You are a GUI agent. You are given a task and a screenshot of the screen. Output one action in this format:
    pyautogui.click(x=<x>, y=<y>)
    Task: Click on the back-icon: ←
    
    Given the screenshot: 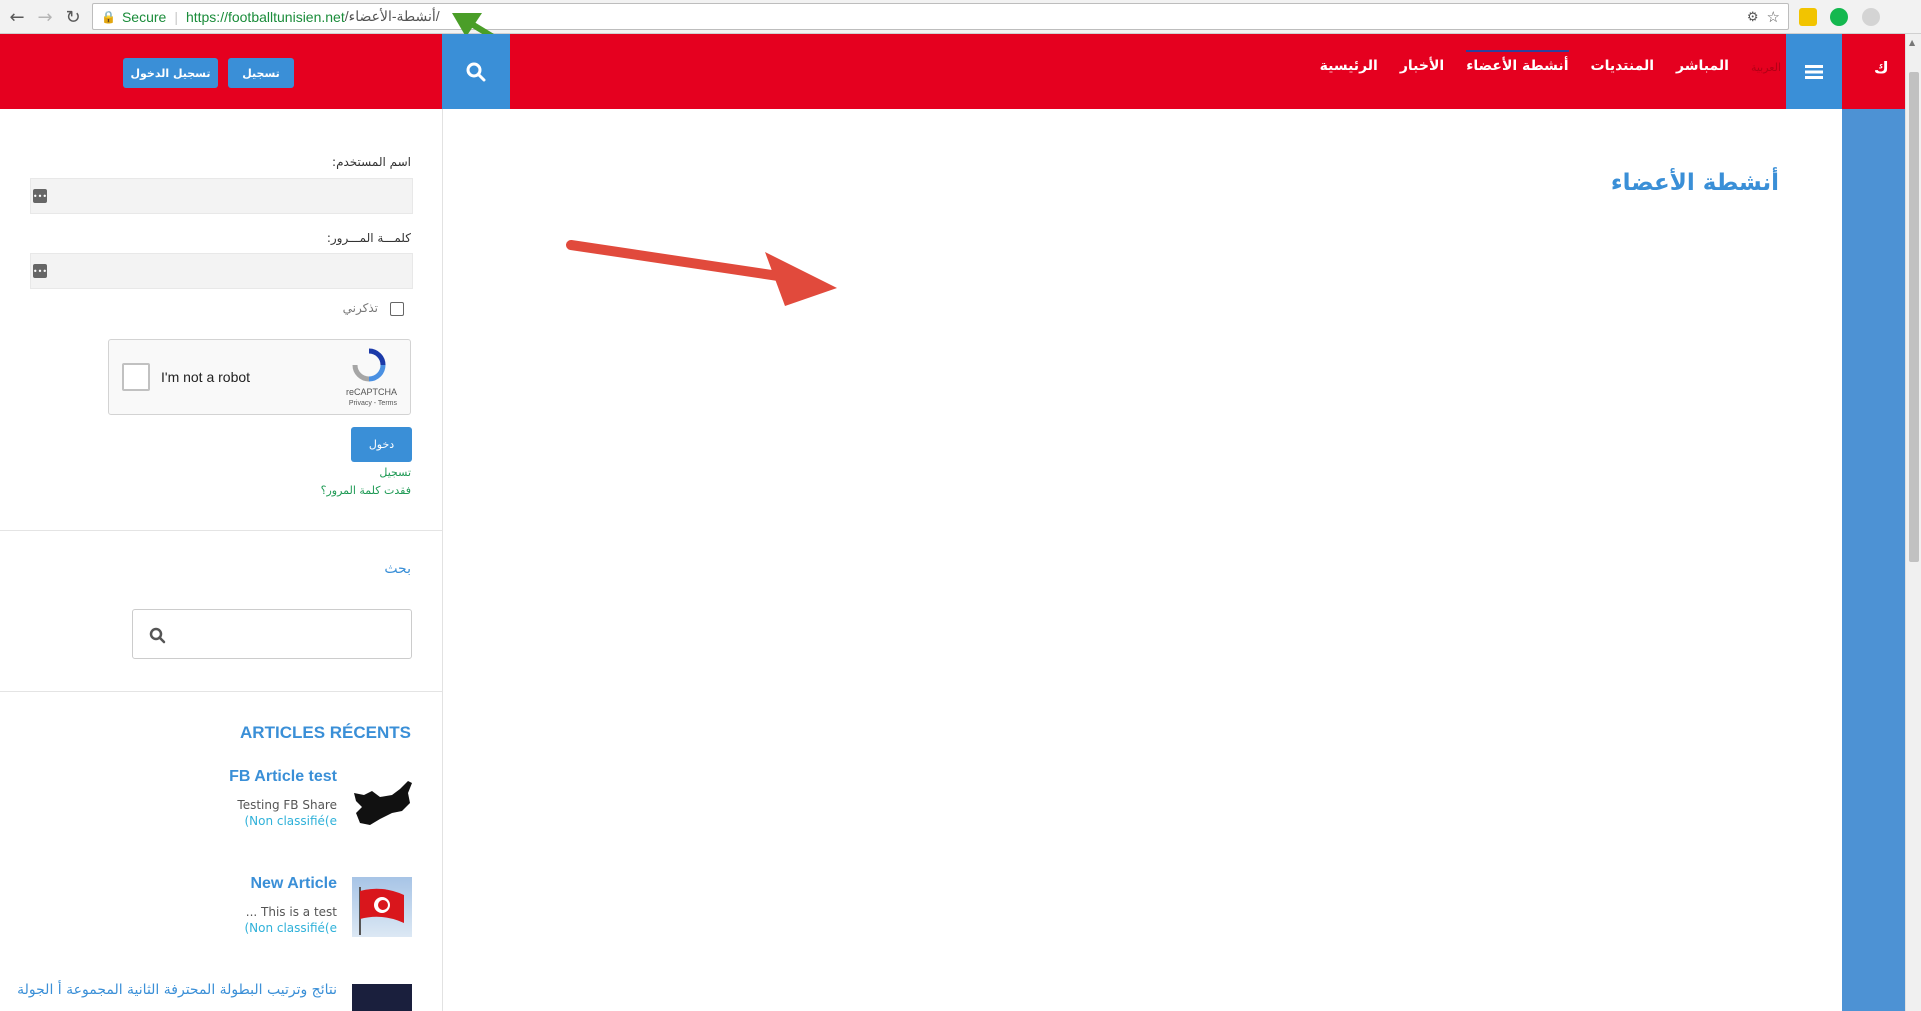 What is the action you would take?
    pyautogui.click(x=17, y=17)
    